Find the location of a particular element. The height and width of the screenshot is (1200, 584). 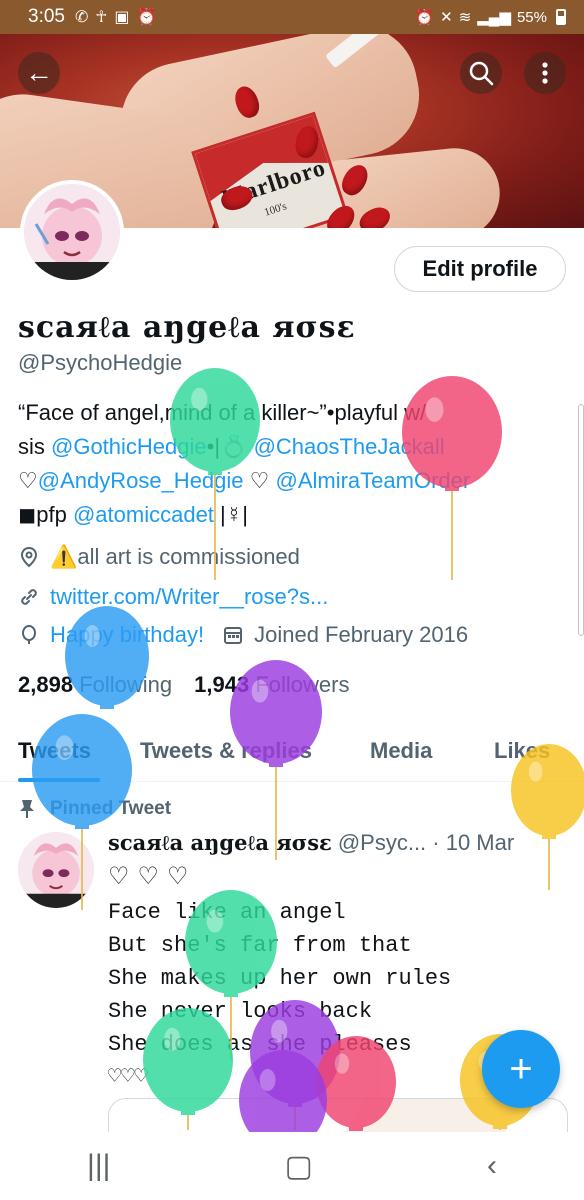

following-stat: 2,898 Following is located at coordinates (95, 685).